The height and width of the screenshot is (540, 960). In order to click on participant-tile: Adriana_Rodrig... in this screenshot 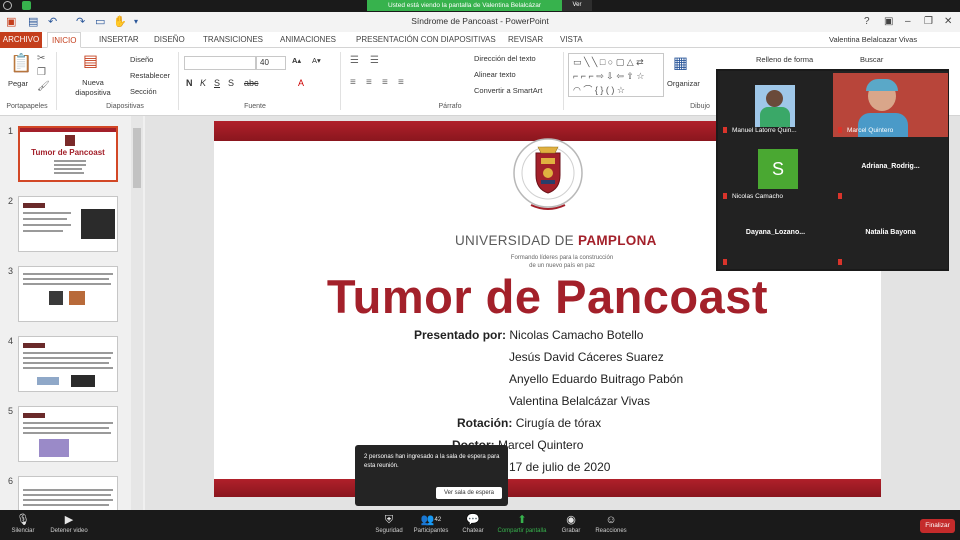, I will do `click(890, 170)`.